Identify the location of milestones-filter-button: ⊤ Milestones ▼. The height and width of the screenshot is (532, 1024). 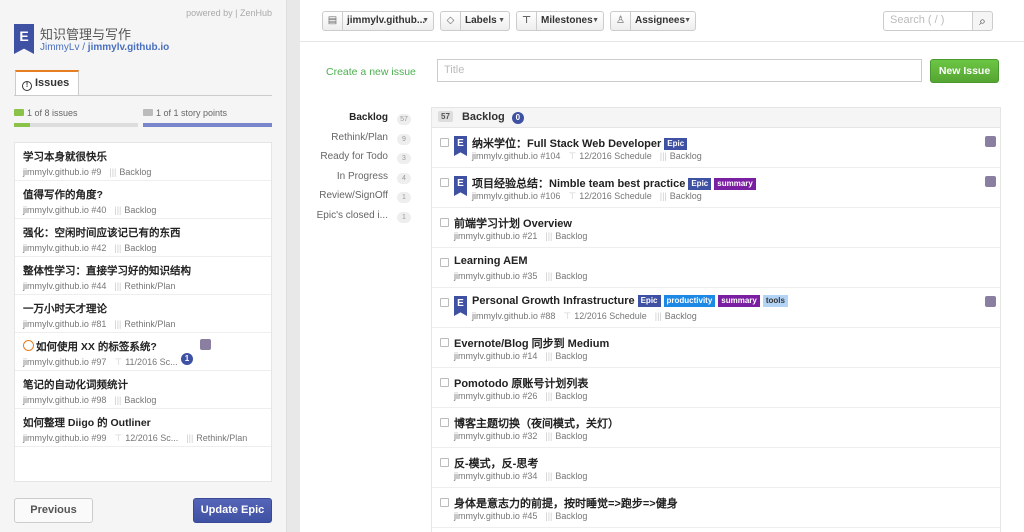
(560, 21).